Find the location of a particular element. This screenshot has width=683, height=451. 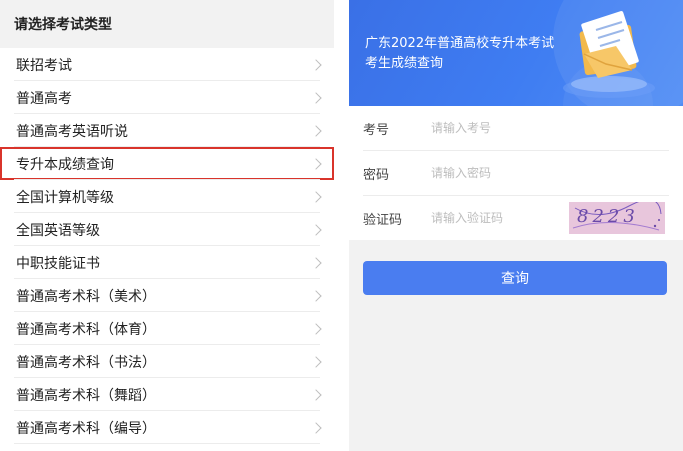

password-row: 密码 is located at coordinates (516, 173).